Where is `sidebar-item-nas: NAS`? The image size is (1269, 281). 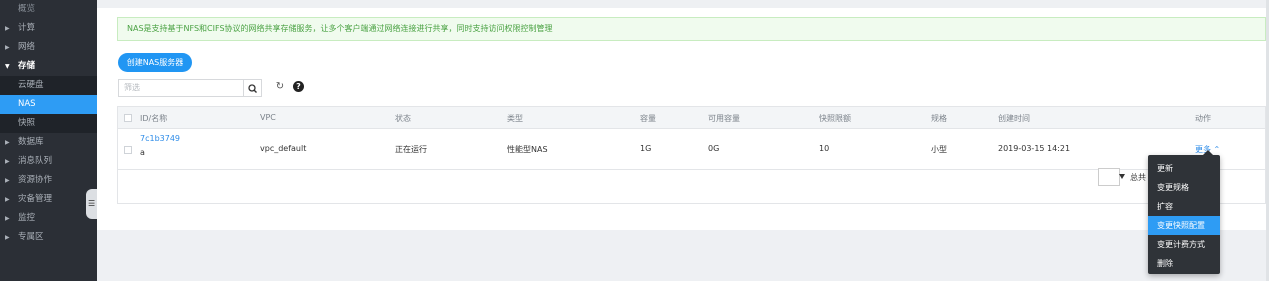 sidebar-item-nas: NAS is located at coordinates (48, 104).